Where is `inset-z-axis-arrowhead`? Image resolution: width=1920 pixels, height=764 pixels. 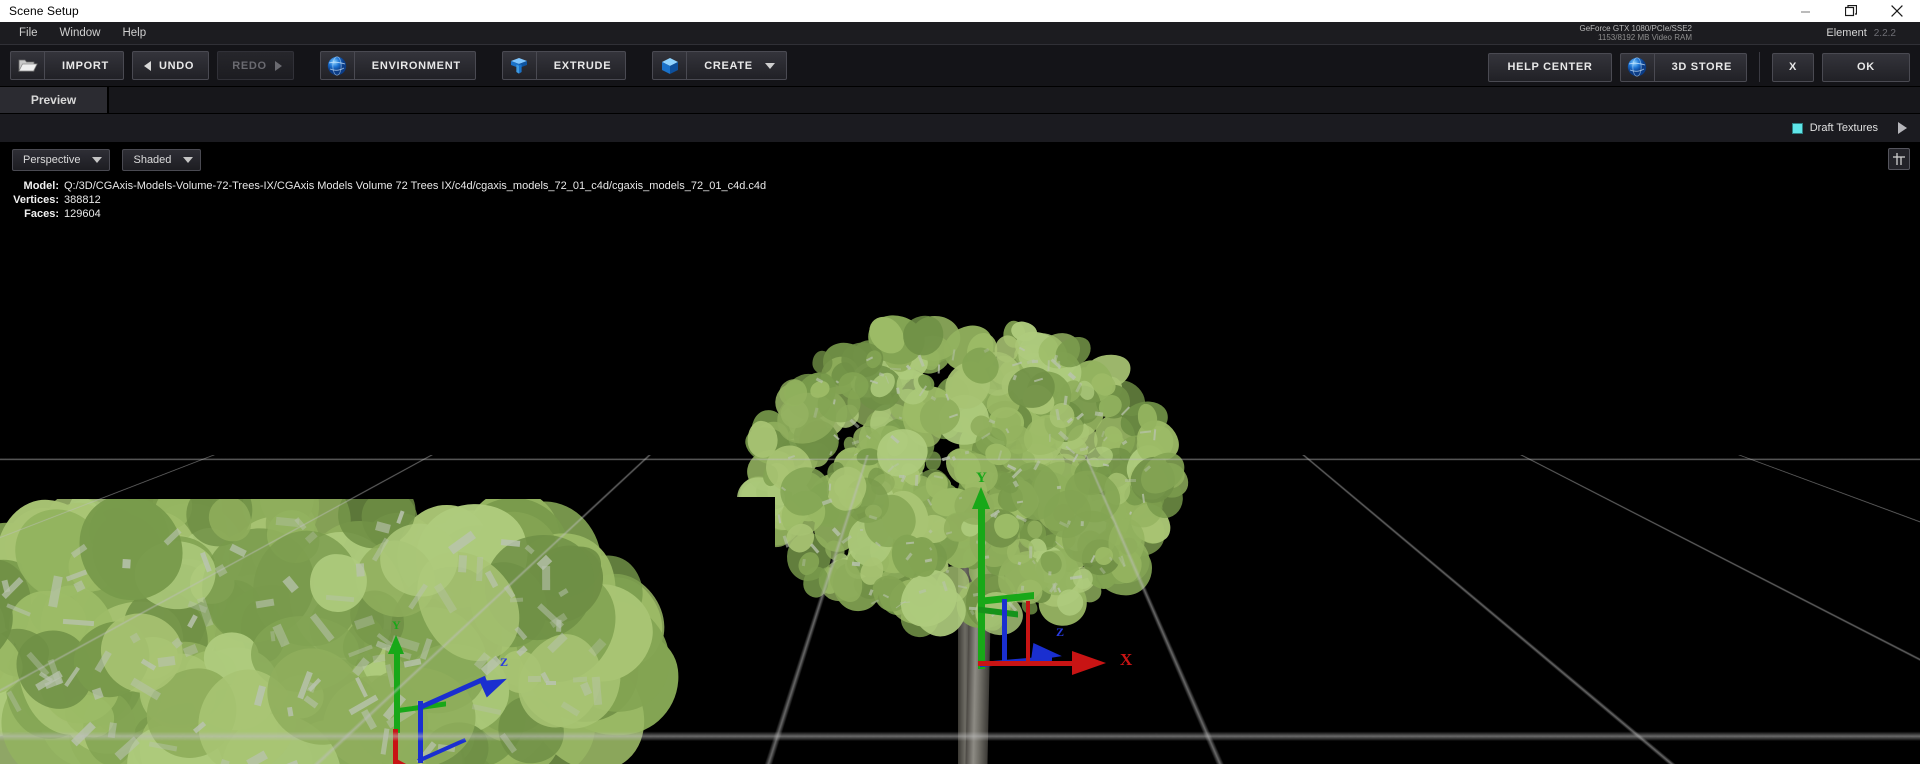 inset-z-axis-arrowhead is located at coordinates (495, 684).